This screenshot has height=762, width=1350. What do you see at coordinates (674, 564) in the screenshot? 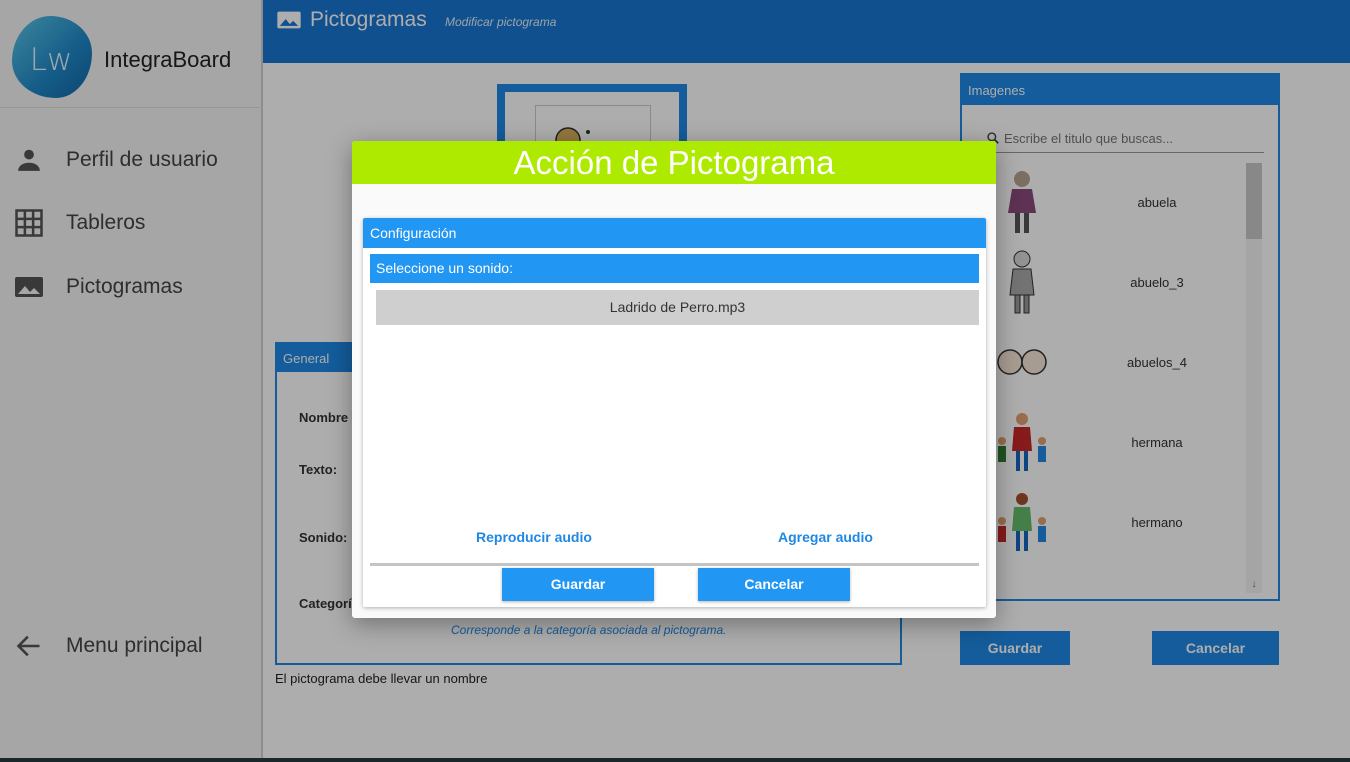
I see `divider` at bounding box center [674, 564].